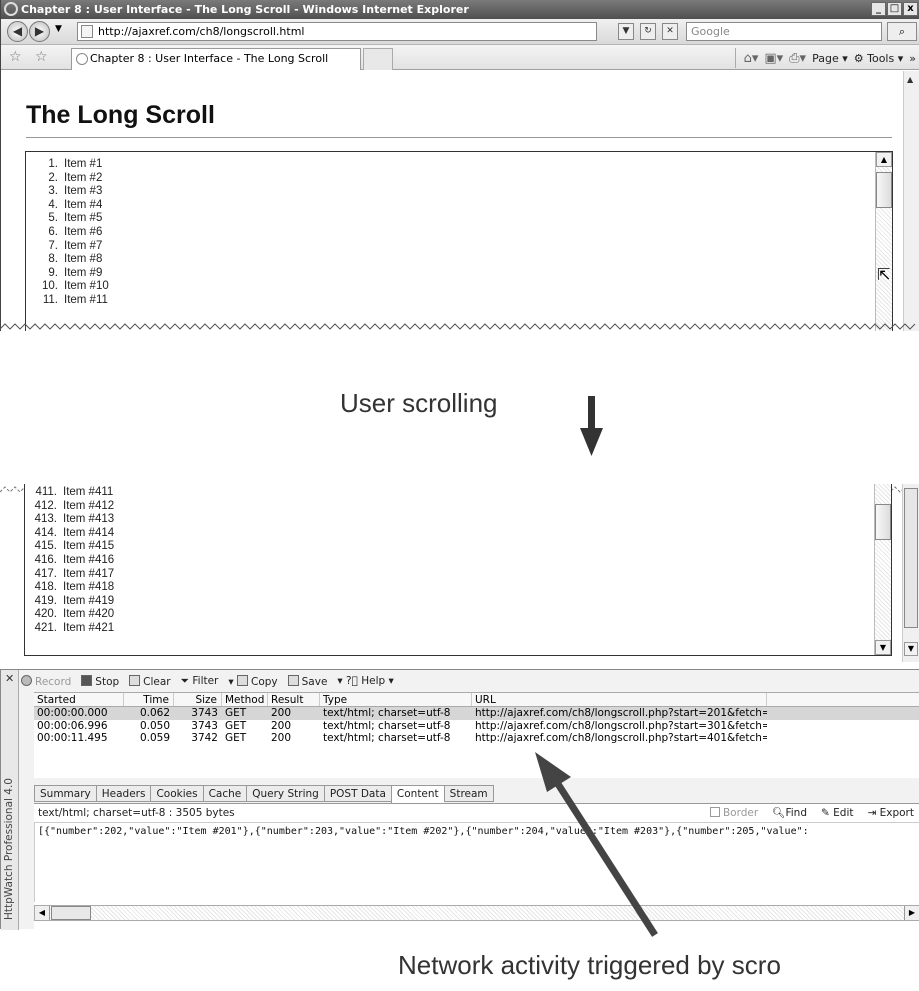  Describe the element at coordinates (459, 274) in the screenshot. I see `list-item: 9. Item #9` at that location.